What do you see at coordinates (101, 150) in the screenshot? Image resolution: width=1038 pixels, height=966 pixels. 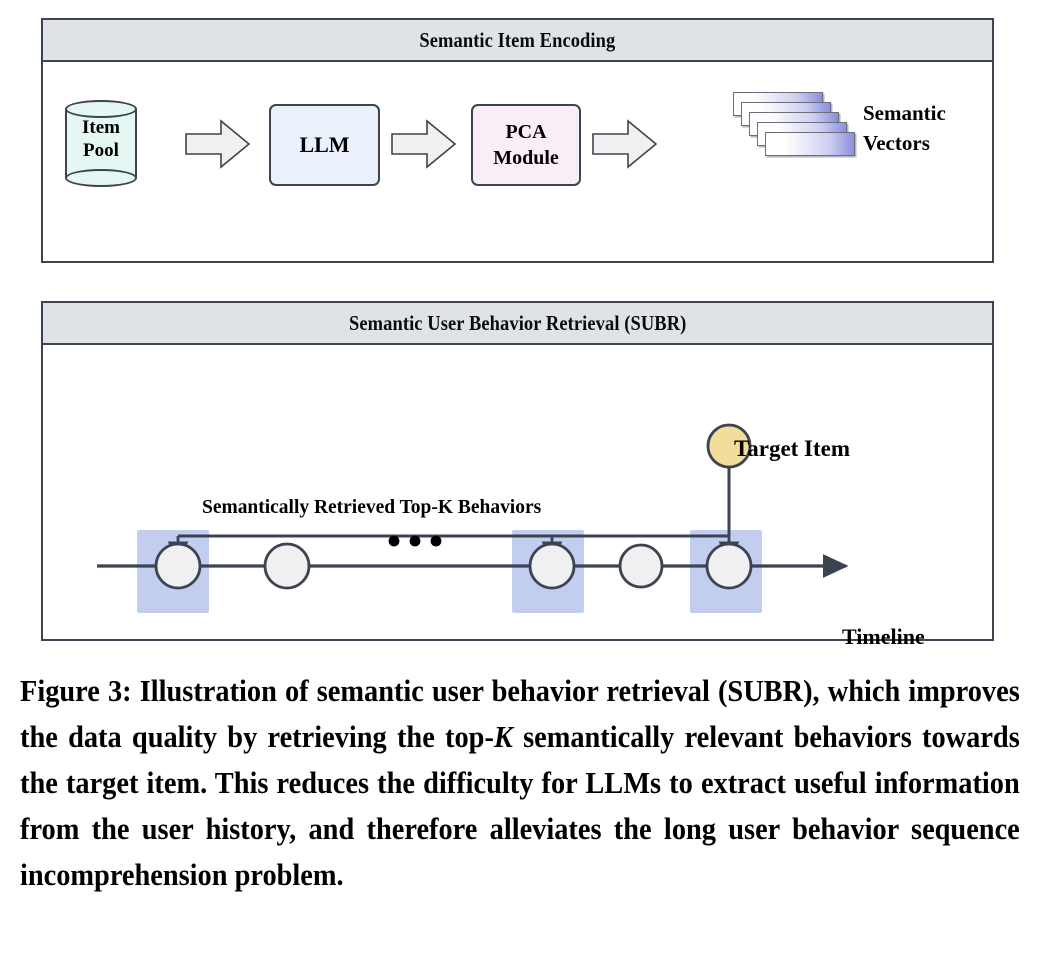 I see `item-pool-label-line2: Pool` at bounding box center [101, 150].